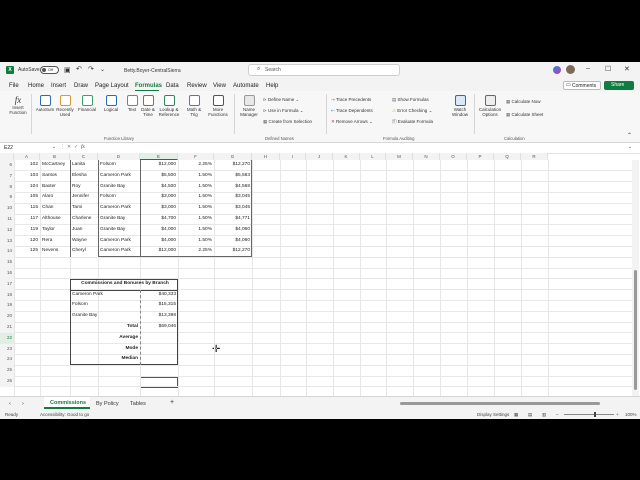  Describe the element at coordinates (352, 122) in the screenshot. I see `remove-arrows-button: ✕ Remove Arrows ⌄` at that location.